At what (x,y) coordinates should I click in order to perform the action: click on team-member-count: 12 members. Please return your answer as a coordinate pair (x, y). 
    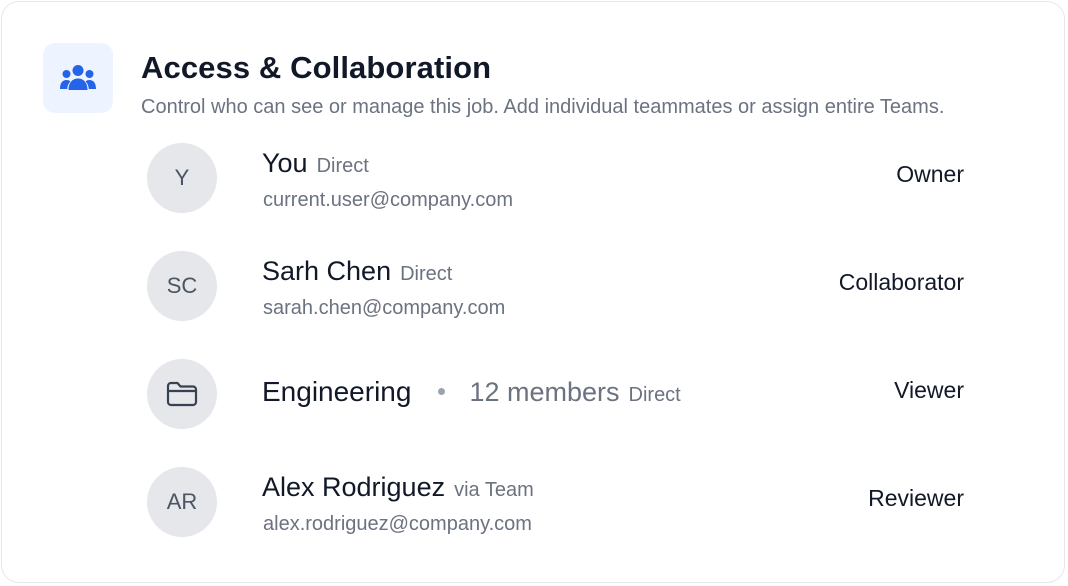
    Looking at the image, I should click on (544, 392).